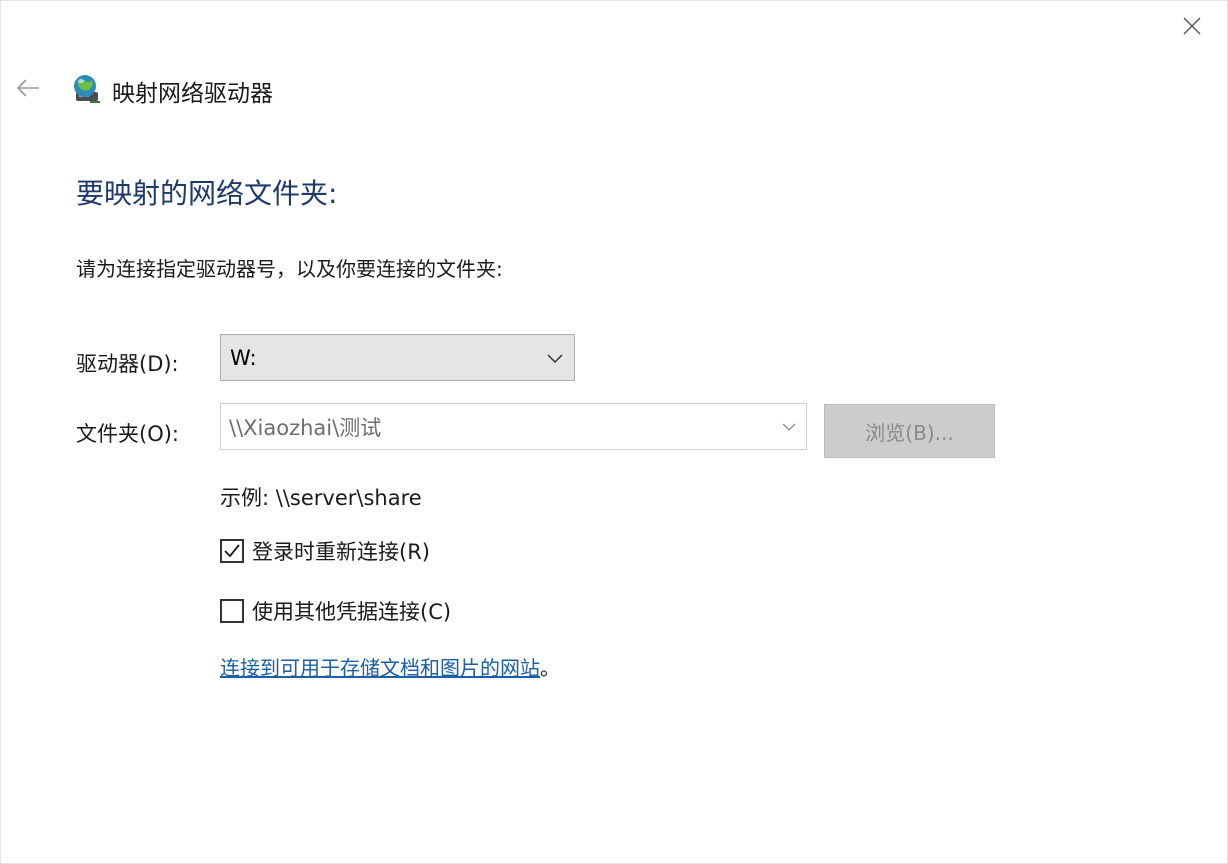  What do you see at coordinates (207, 193) in the screenshot?
I see `page-heading: 要映射的网络文件夹:` at bounding box center [207, 193].